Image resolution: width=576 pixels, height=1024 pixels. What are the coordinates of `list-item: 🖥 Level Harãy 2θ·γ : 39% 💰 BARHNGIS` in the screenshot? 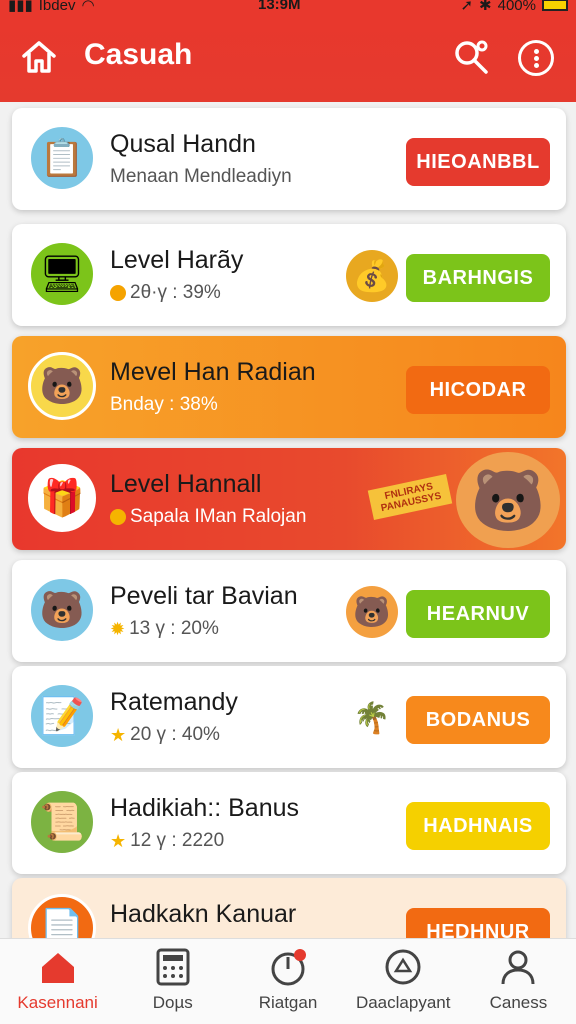 It's located at (289, 275).